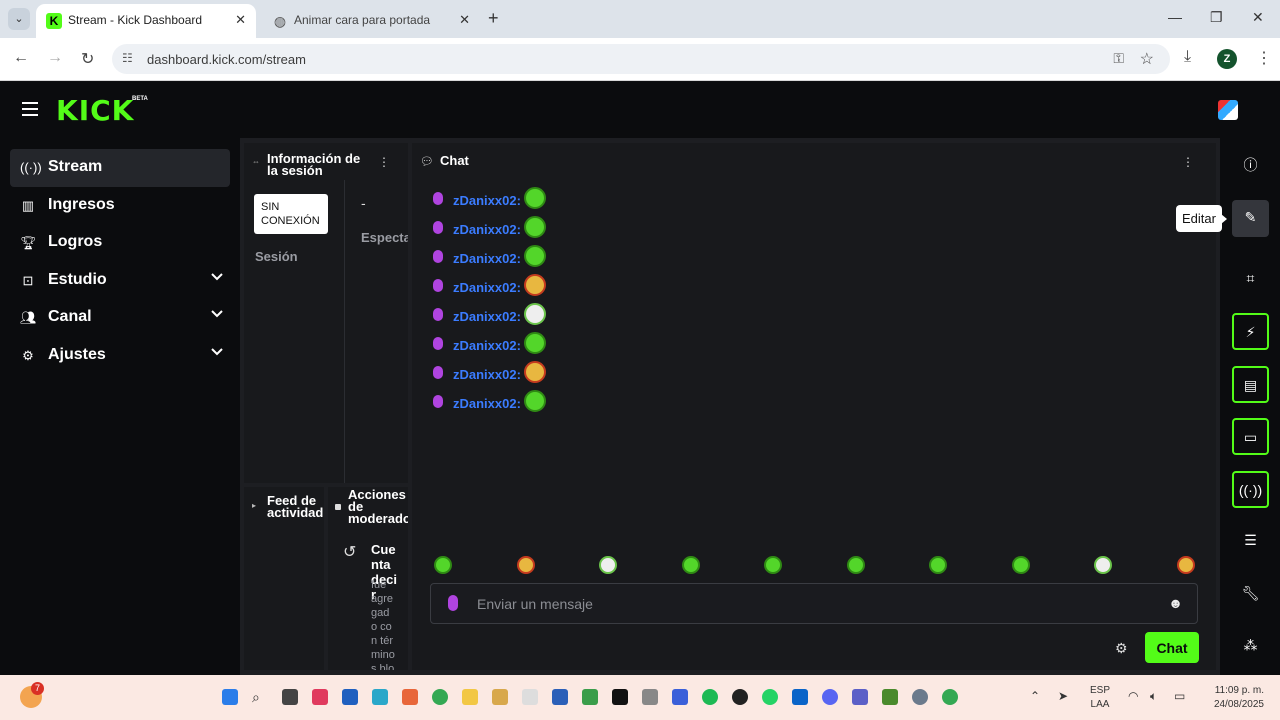  Describe the element at coordinates (1250, 218) in the screenshot. I see `edit-icon: ✎` at that location.